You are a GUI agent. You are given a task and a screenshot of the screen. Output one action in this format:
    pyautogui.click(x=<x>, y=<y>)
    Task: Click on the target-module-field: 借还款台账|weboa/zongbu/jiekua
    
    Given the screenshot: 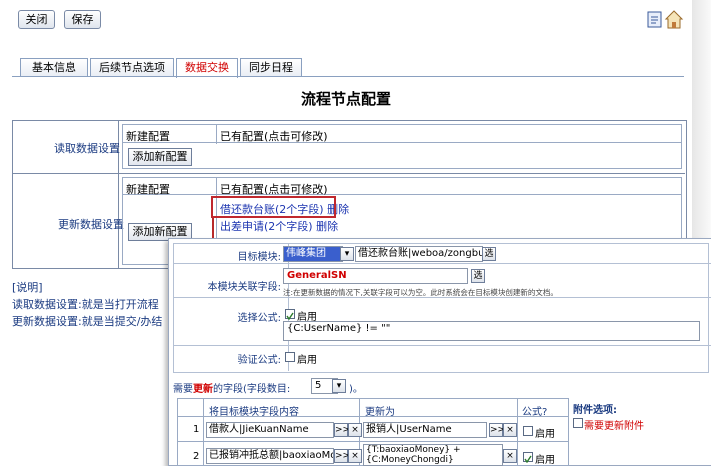 What is the action you would take?
    pyautogui.click(x=419, y=254)
    